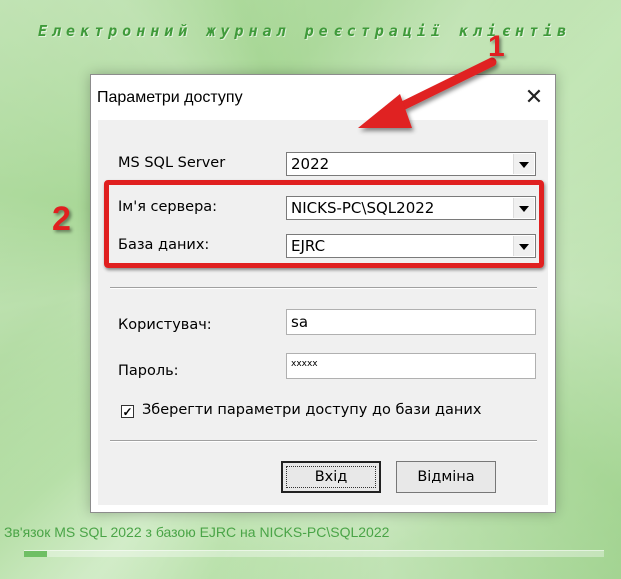 The image size is (621, 579). Describe the element at coordinates (314, 553) in the screenshot. I see `status-progress-bar` at that location.